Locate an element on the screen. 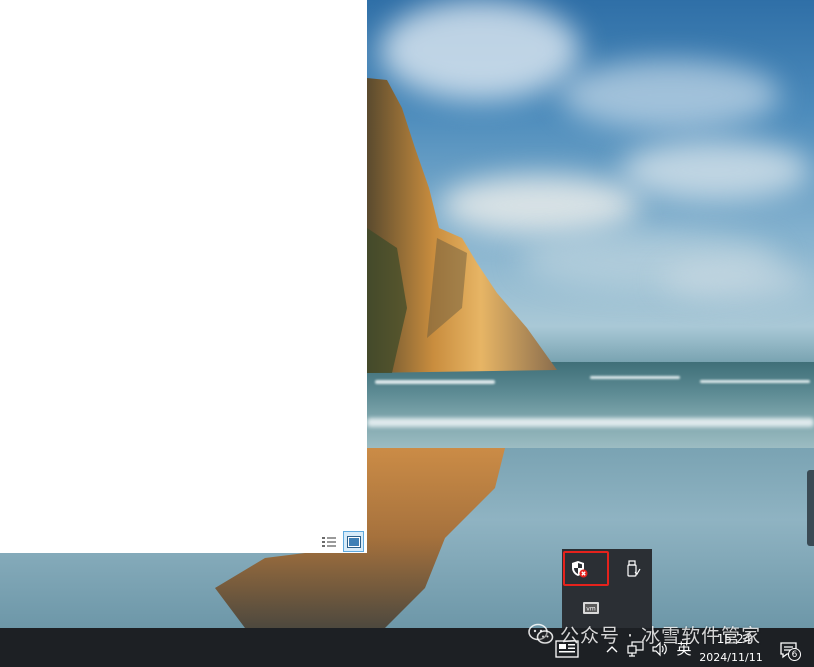 Image resolution: width=814 pixels, height=667 pixels. vmware-tray-icon: vm is located at coordinates (591, 608).